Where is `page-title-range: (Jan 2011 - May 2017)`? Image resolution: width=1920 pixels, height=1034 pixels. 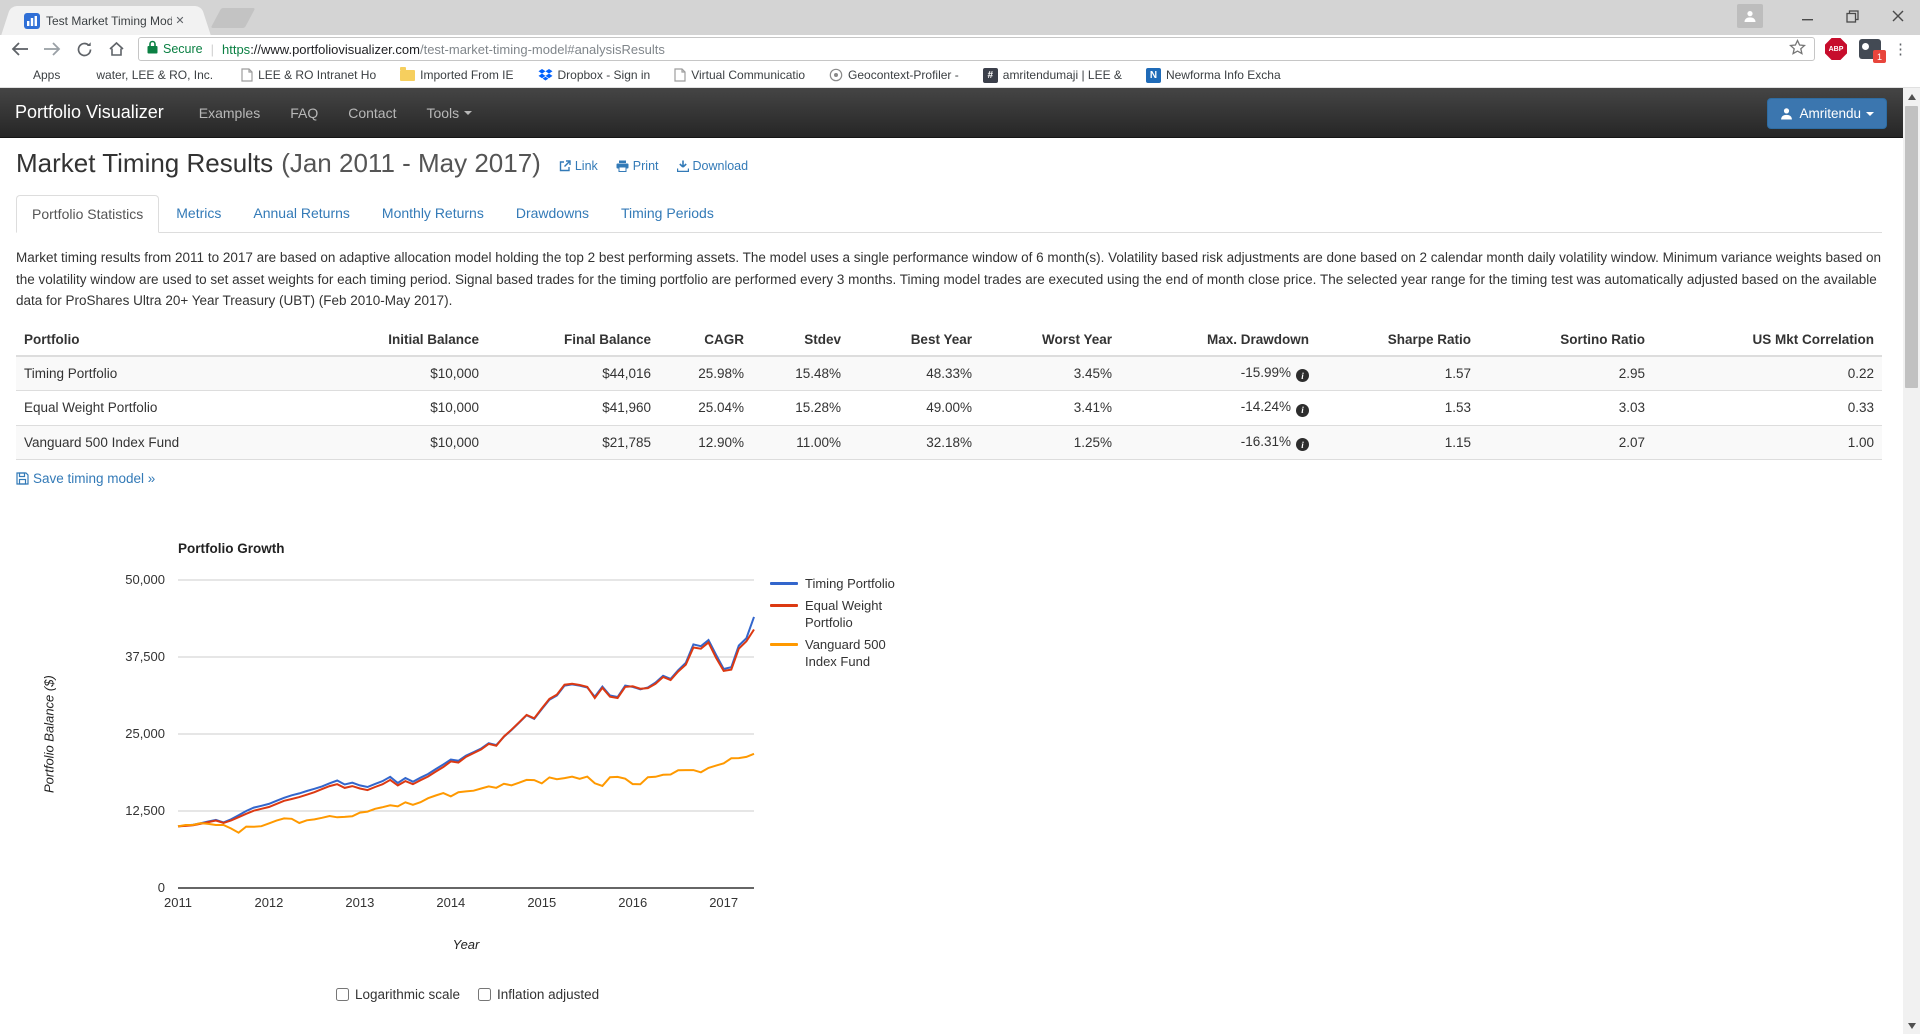
page-title-range: (Jan 2011 - May 2017) is located at coordinates (411, 163).